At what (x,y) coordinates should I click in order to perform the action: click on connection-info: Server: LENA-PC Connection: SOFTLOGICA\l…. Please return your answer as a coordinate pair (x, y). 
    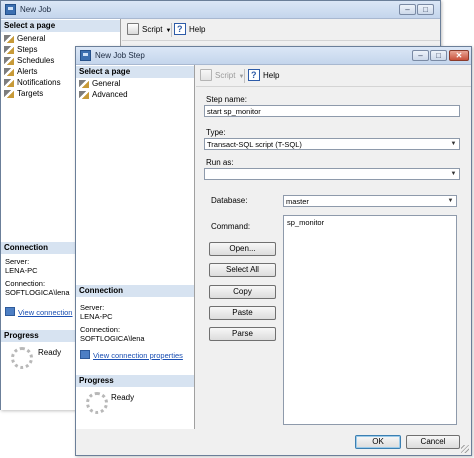
    Looking at the image, I should click on (137, 323).